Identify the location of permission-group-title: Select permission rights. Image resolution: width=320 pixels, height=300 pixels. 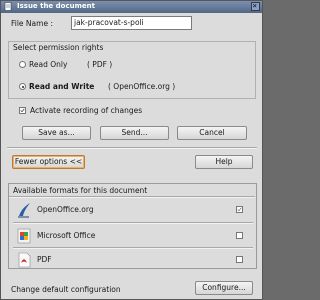
(58, 47).